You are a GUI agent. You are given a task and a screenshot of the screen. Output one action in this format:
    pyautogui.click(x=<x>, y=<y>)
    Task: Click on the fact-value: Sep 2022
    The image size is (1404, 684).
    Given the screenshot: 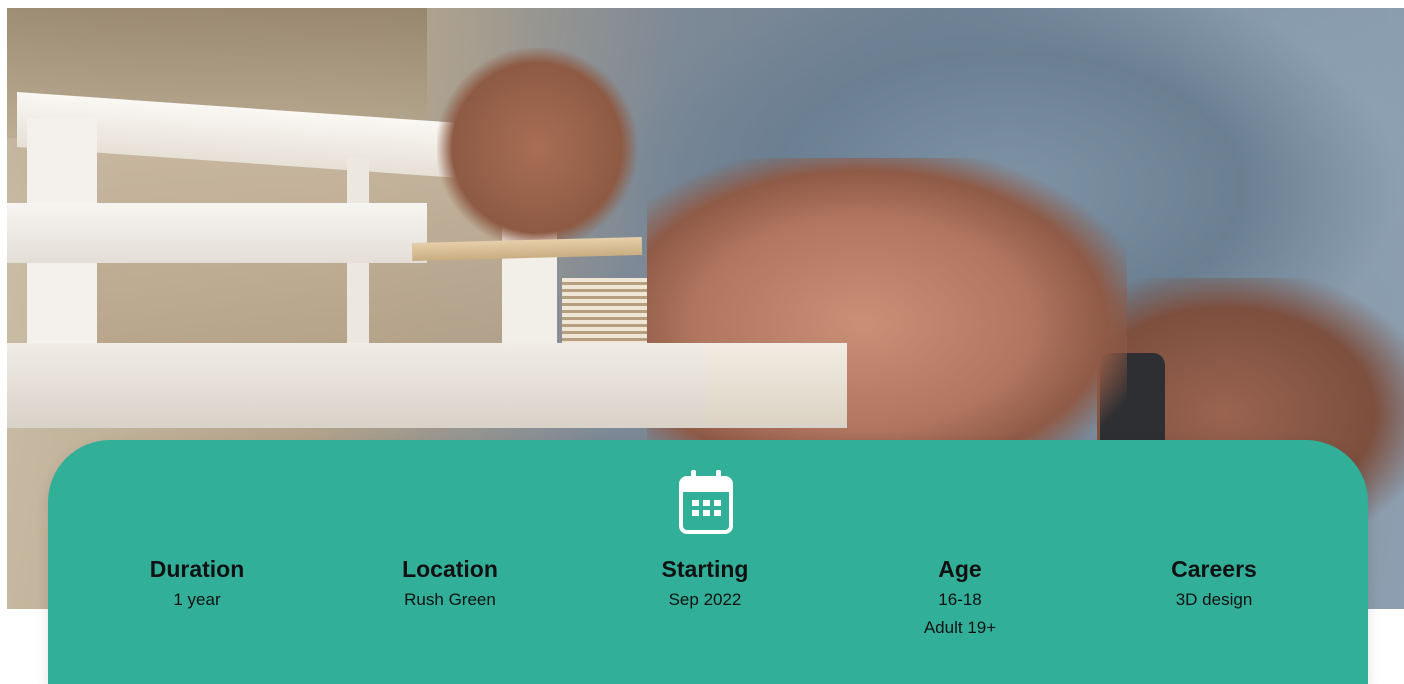 What is the action you would take?
    pyautogui.click(x=705, y=599)
    